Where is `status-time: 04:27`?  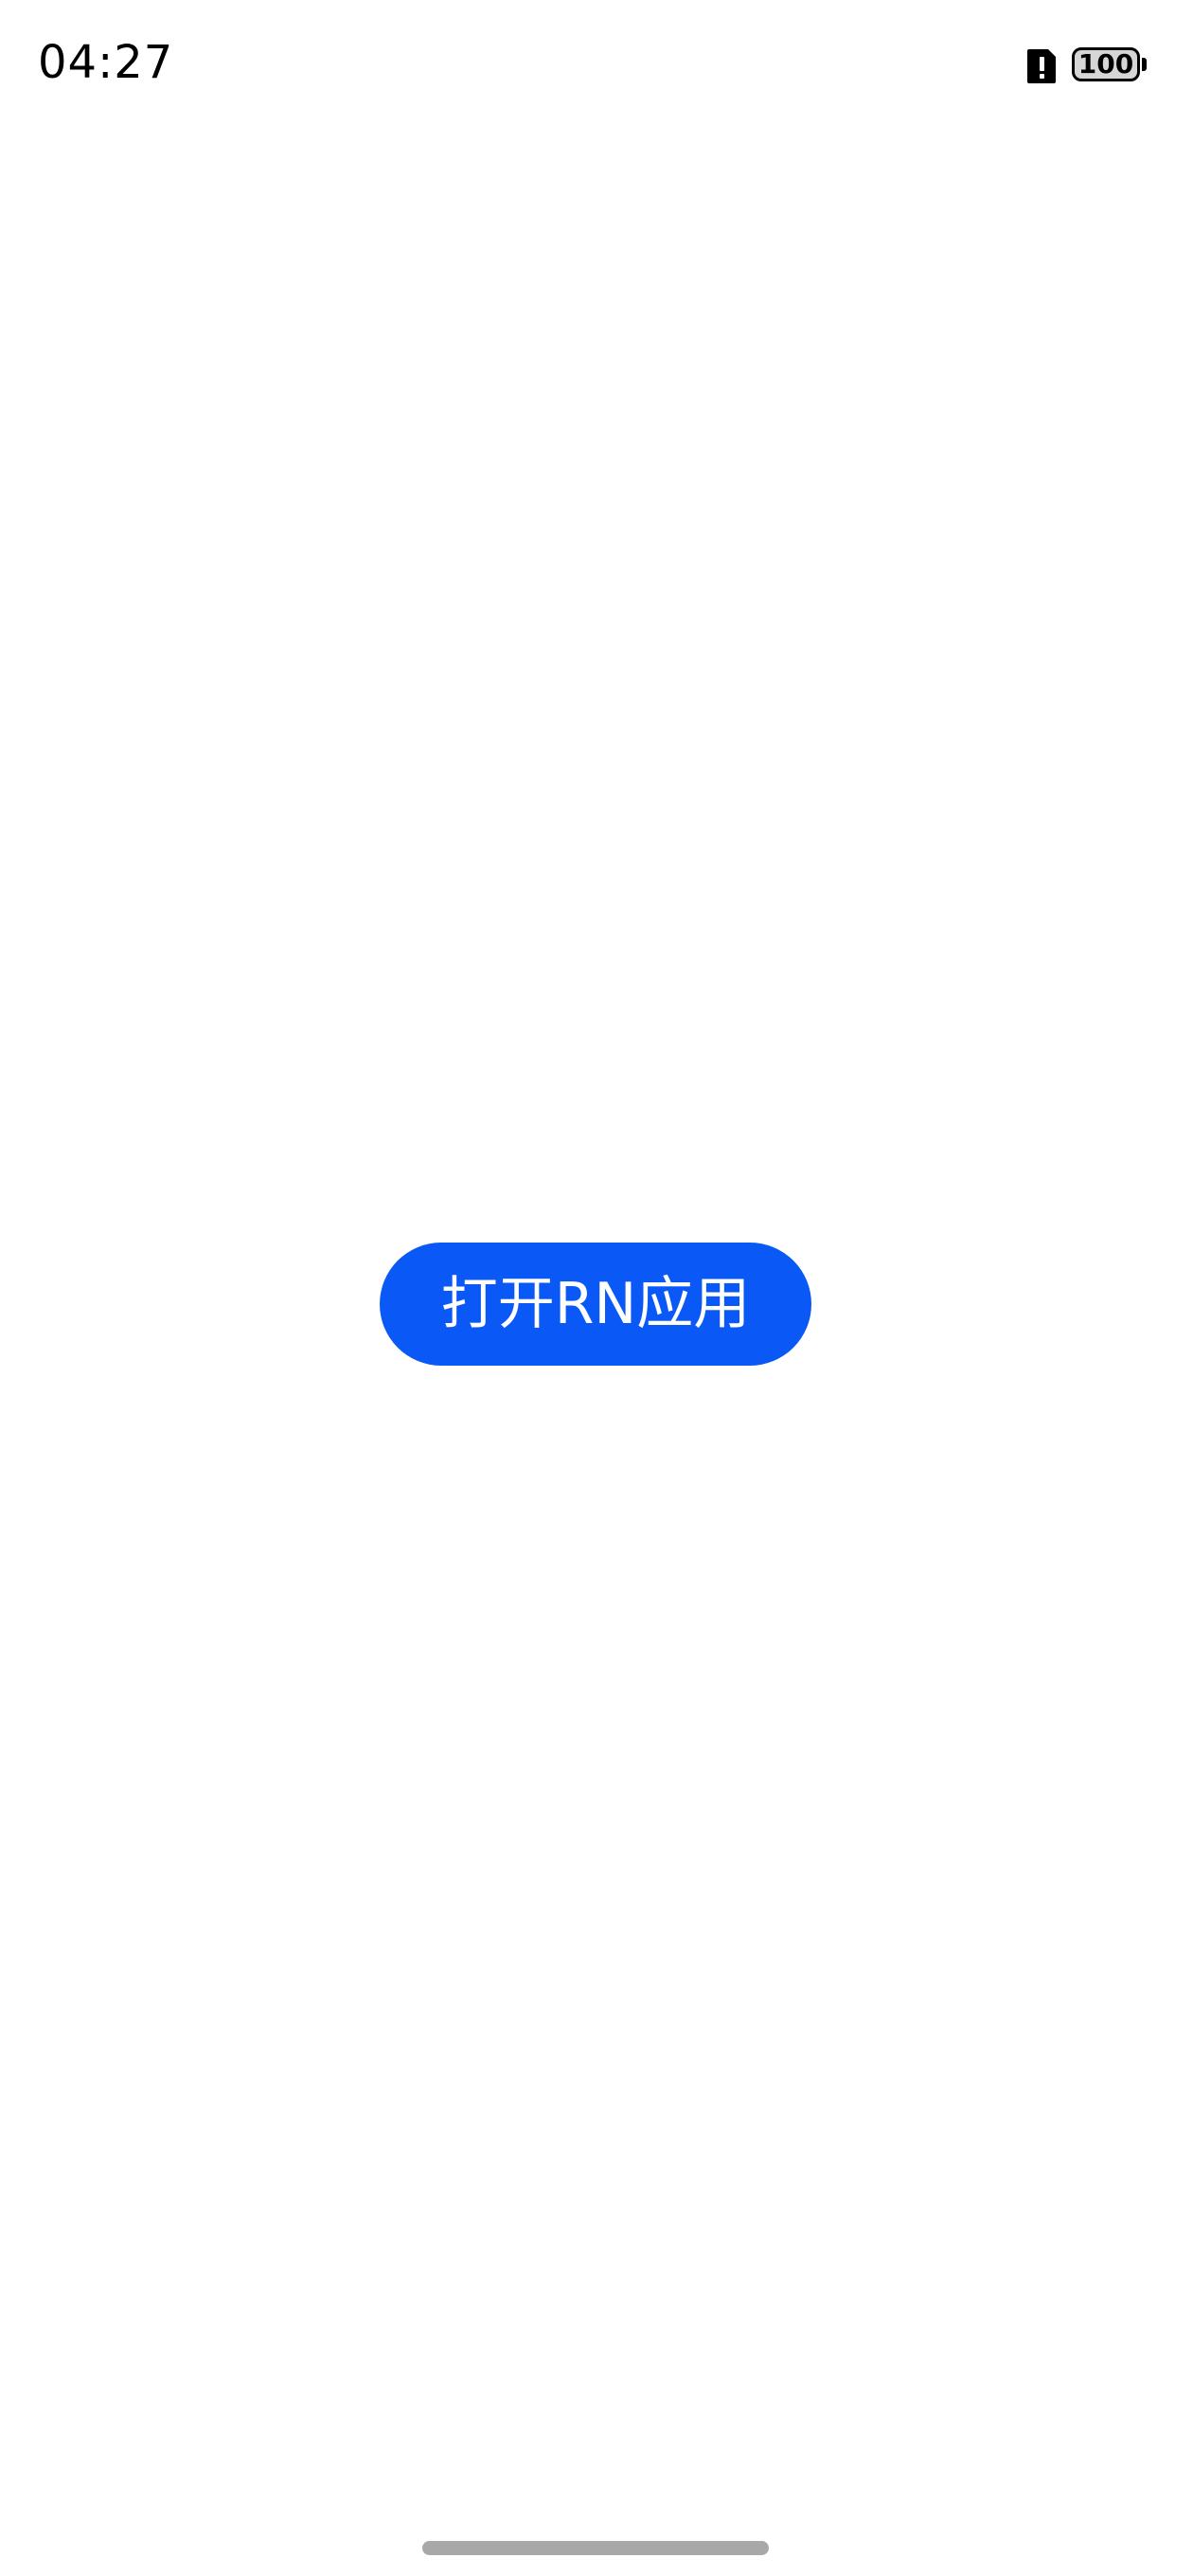
status-time: 04:27 is located at coordinates (106, 62).